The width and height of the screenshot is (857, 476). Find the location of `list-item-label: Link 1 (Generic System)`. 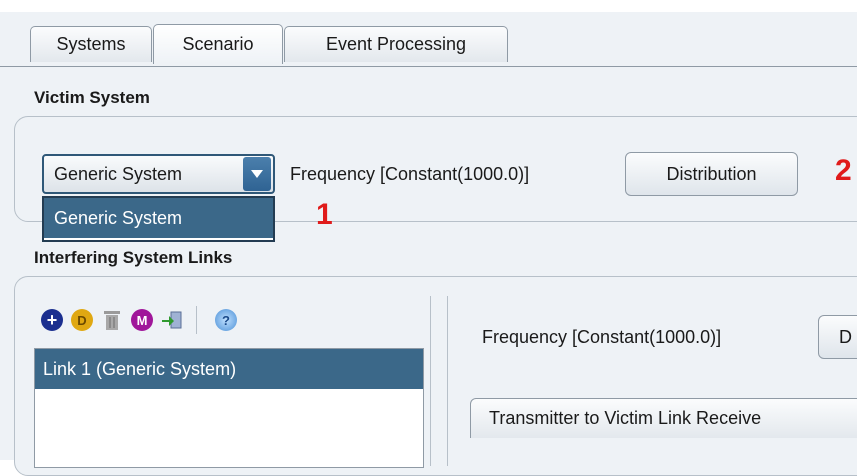

list-item-label: Link 1 (Generic System) is located at coordinates (140, 368).